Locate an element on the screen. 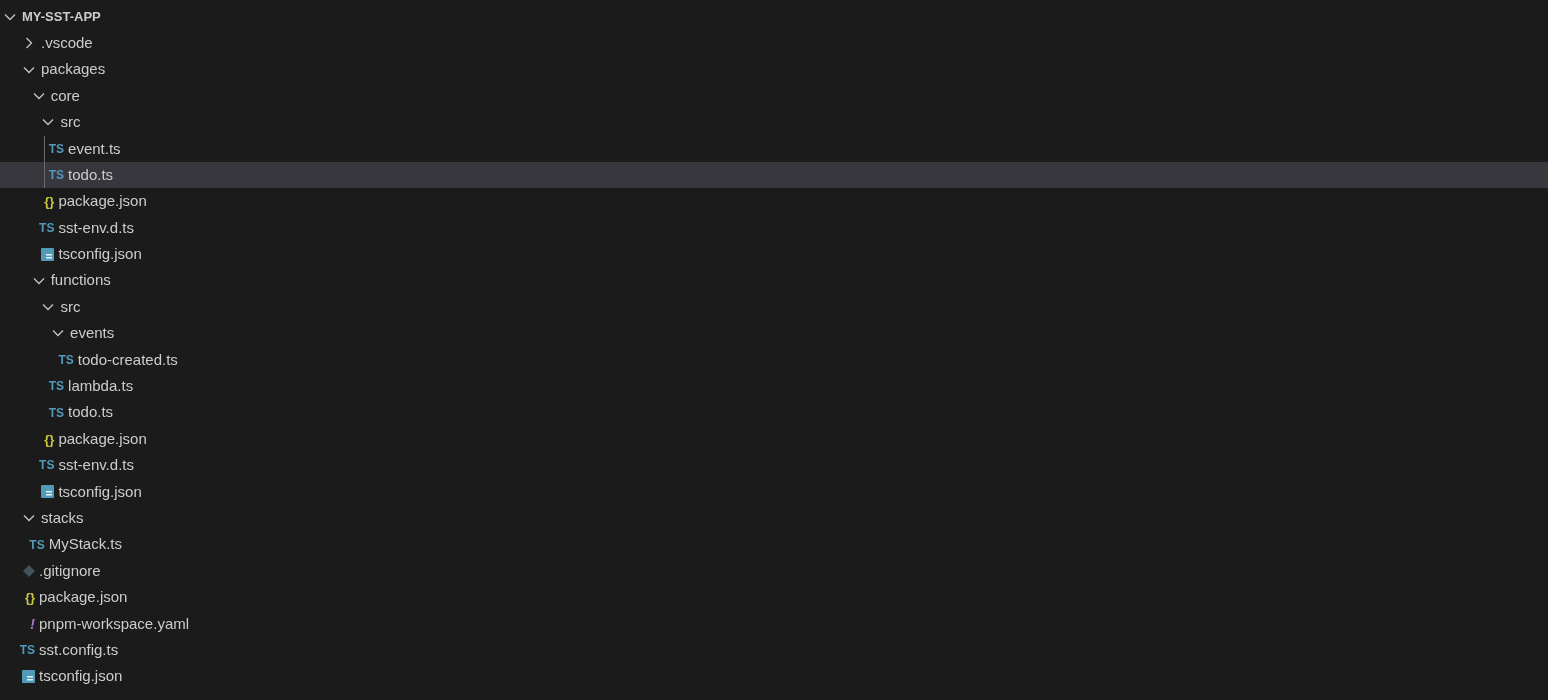  file-name: lambda.ts is located at coordinates (101, 386).